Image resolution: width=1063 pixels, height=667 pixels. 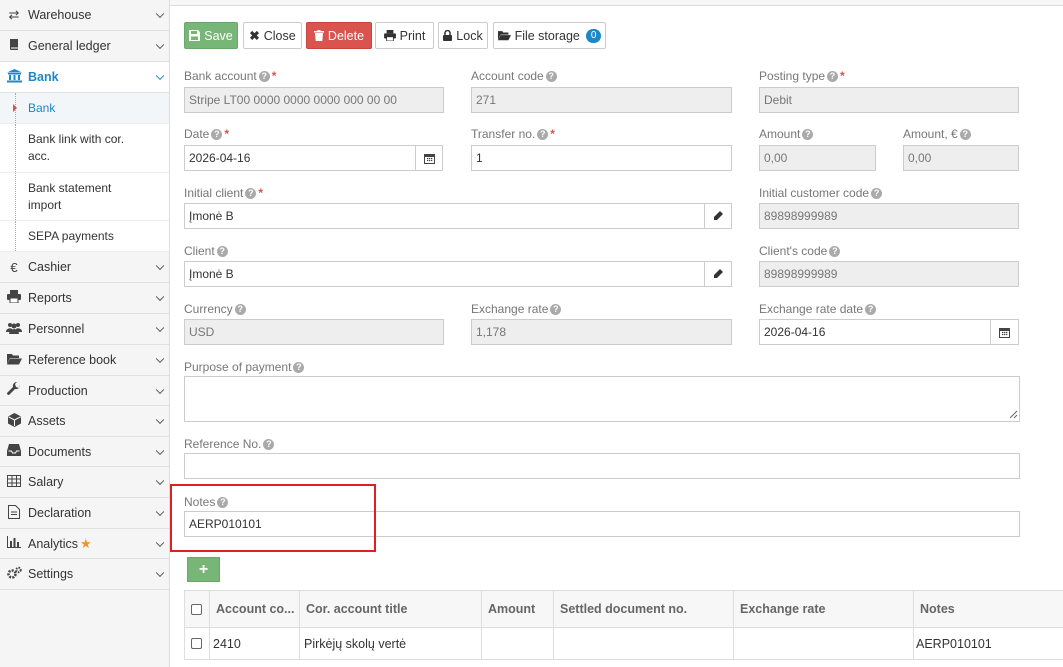 I want to click on sidebar-item-assets: Assets, so click(x=84, y=421).